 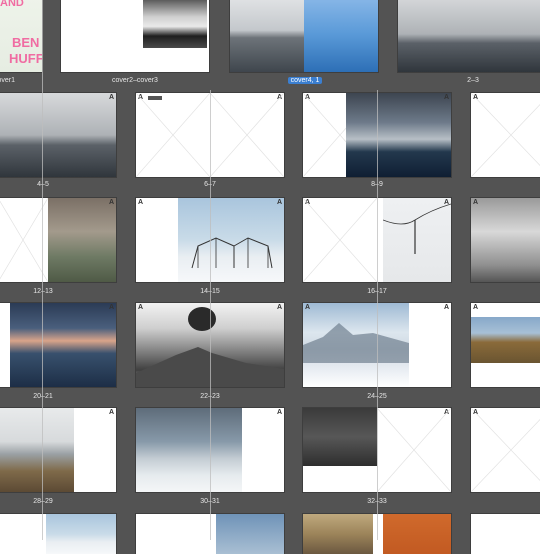 I want to click on spread-10-11: A, so click(x=505, y=135).